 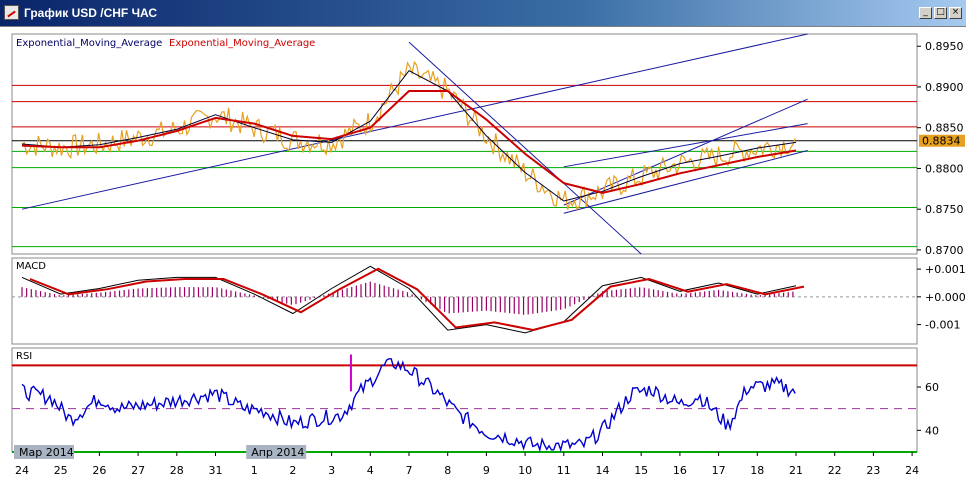 What do you see at coordinates (932, 387) in the screenshot?
I see `rsi-ytick-label-0: 60` at bounding box center [932, 387].